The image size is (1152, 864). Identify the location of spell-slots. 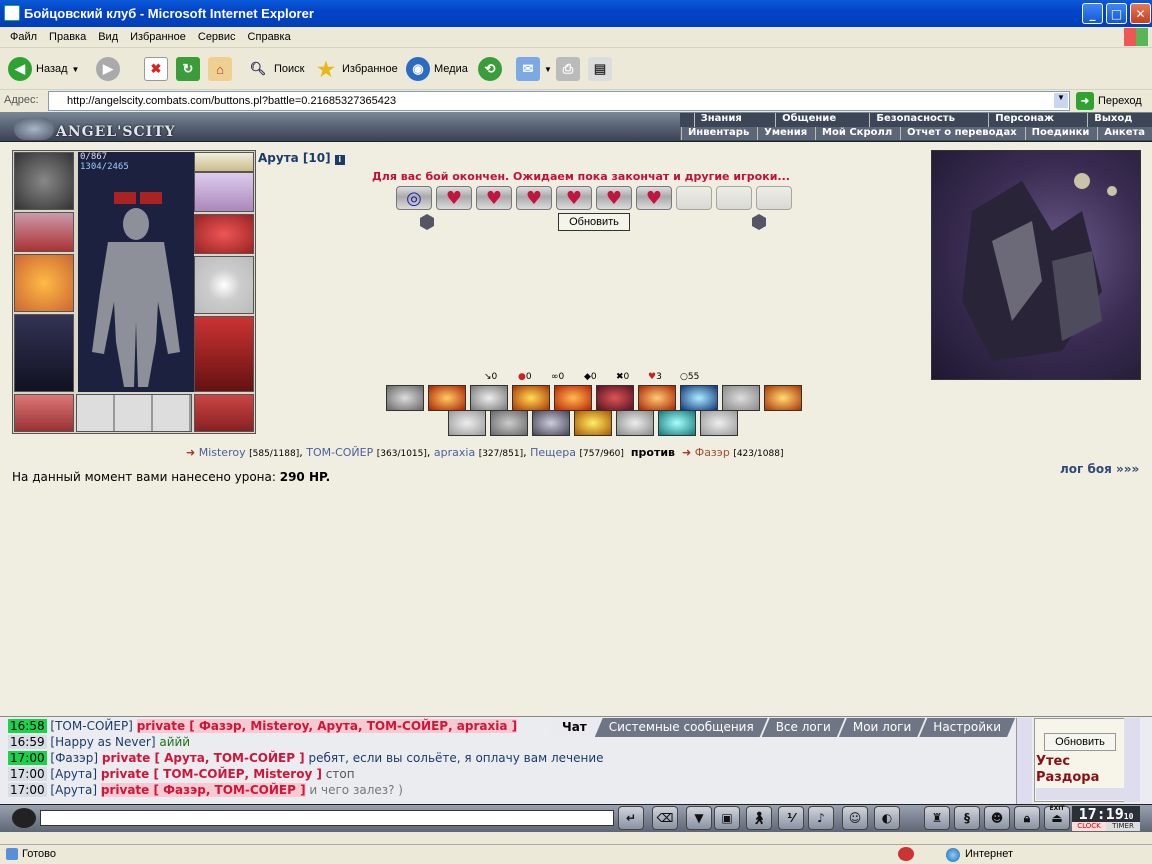
(134, 413).